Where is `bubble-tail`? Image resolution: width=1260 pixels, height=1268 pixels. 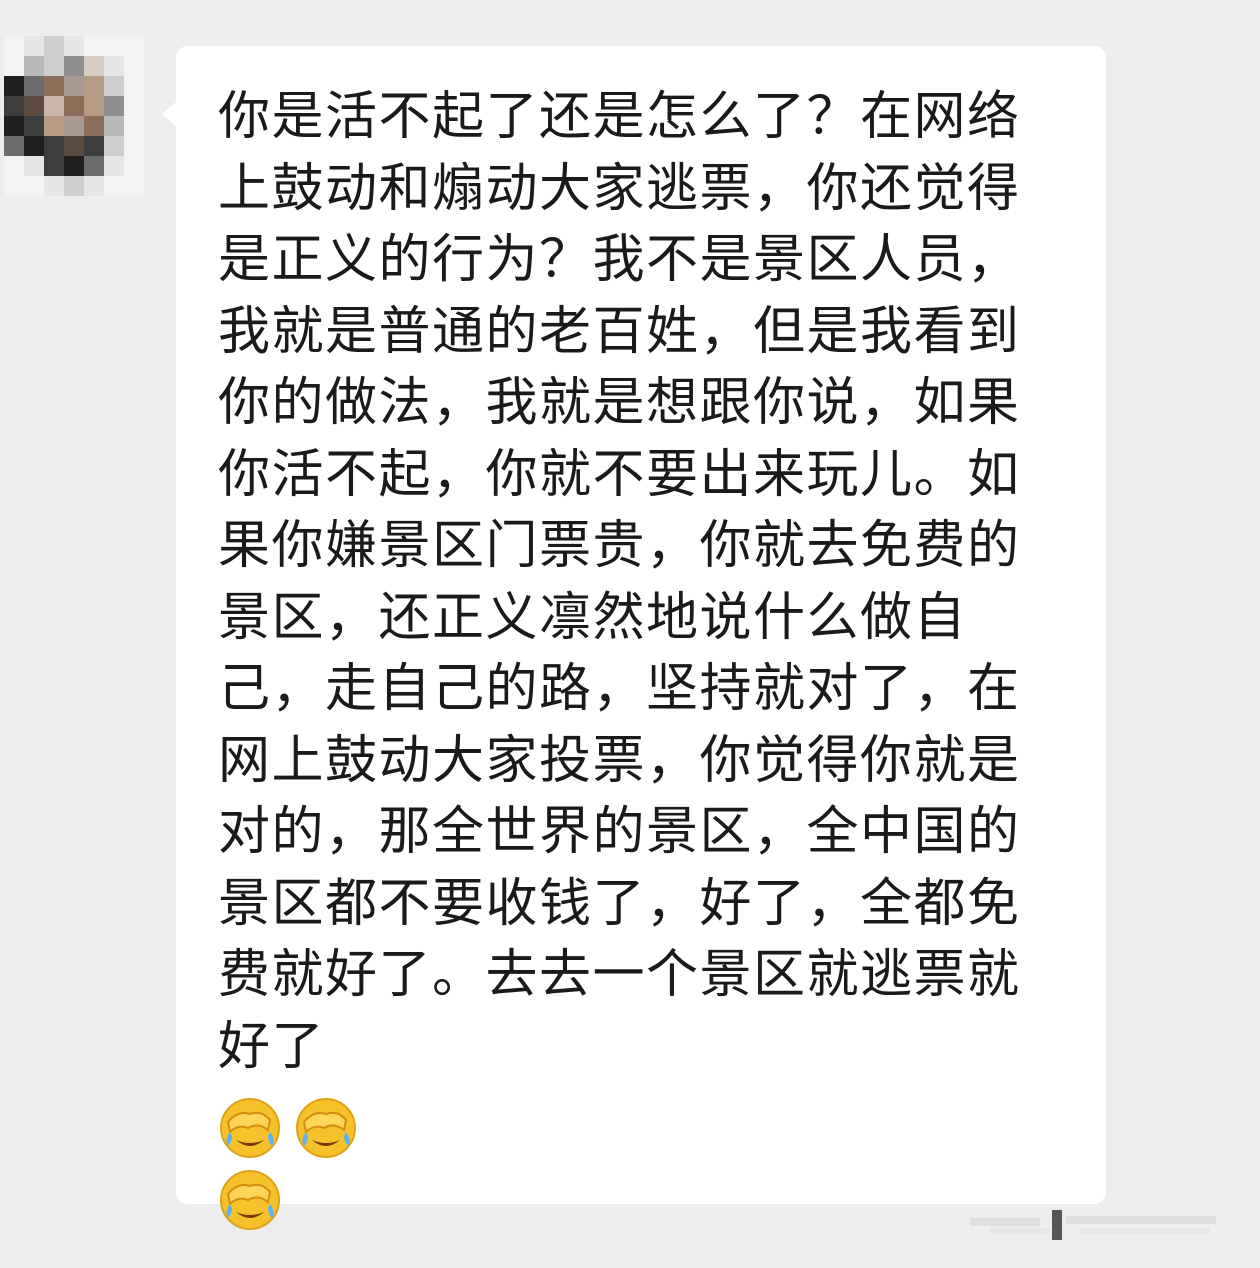 bubble-tail is located at coordinates (169, 114).